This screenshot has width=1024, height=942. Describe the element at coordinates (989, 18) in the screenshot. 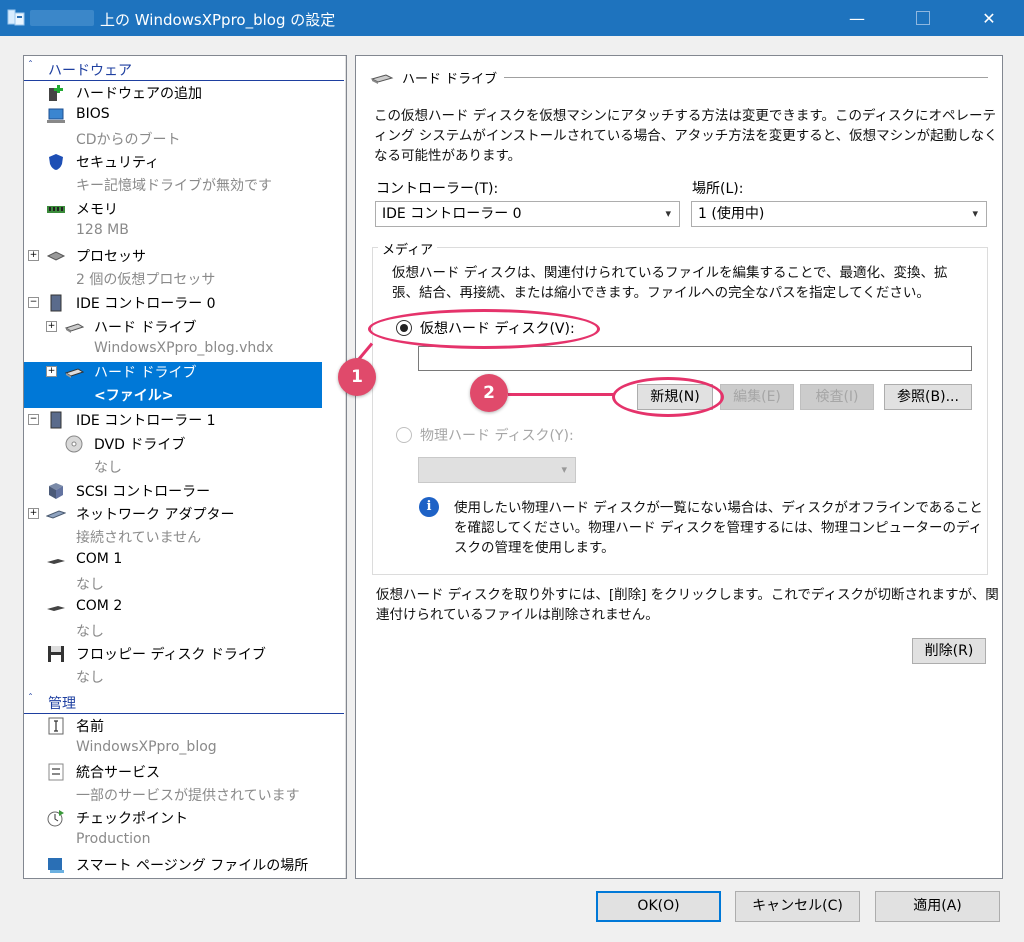

I see `close-button: ✕` at that location.